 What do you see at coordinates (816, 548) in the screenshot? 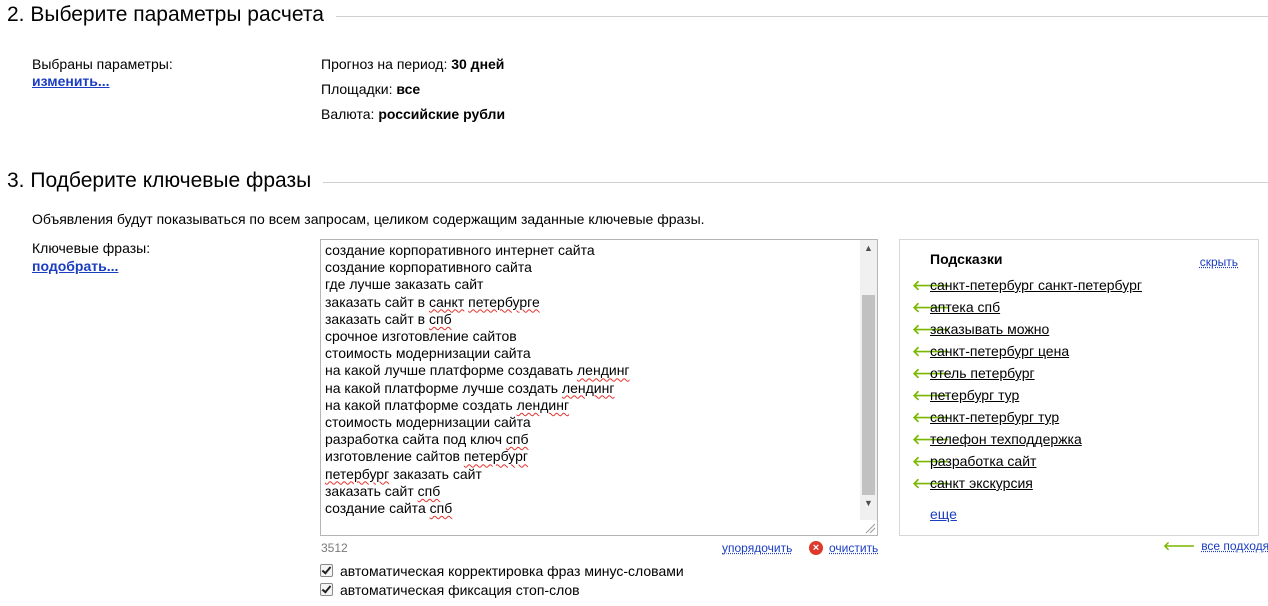
I see `clear-x-icon: ×` at bounding box center [816, 548].